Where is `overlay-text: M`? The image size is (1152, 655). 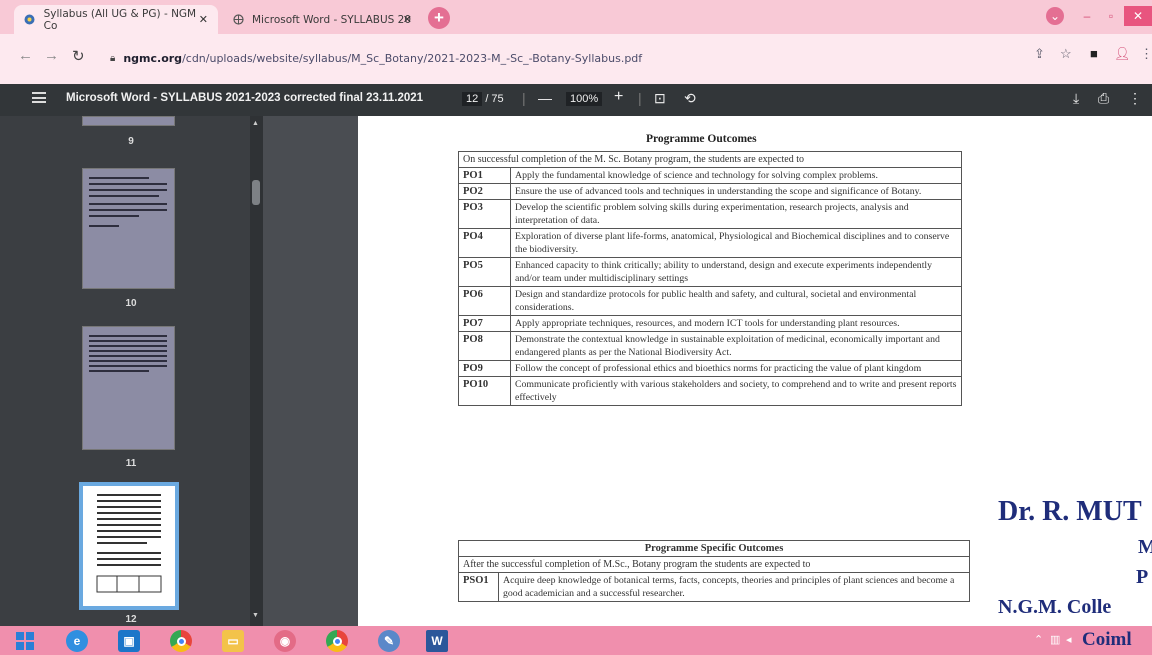
overlay-text: M is located at coordinates (1145, 547).